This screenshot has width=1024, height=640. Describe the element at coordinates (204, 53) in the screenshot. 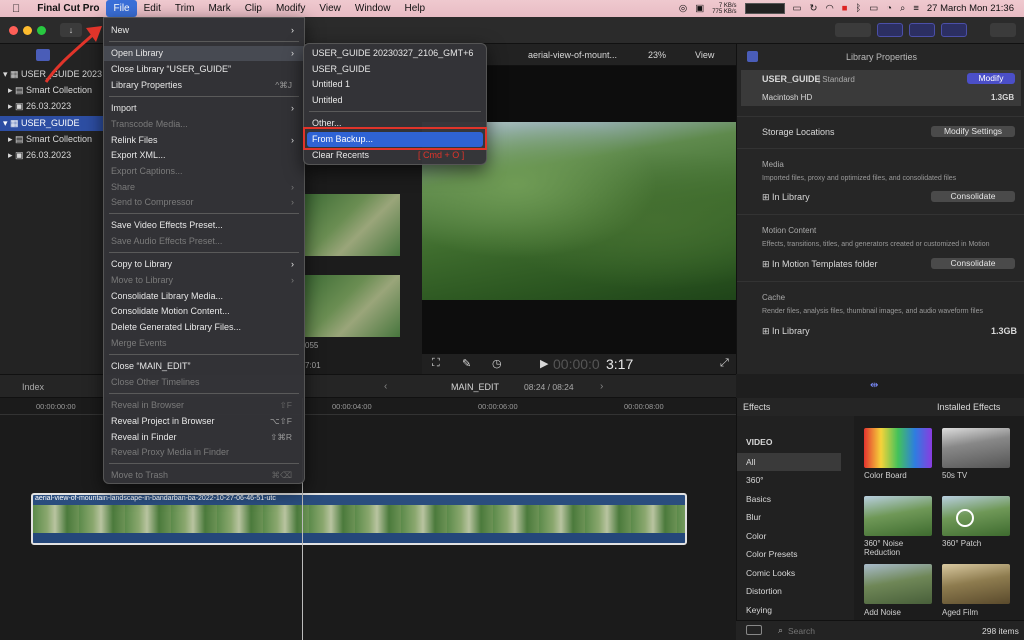

I see `menu-item-open-library: Open Library ›` at that location.